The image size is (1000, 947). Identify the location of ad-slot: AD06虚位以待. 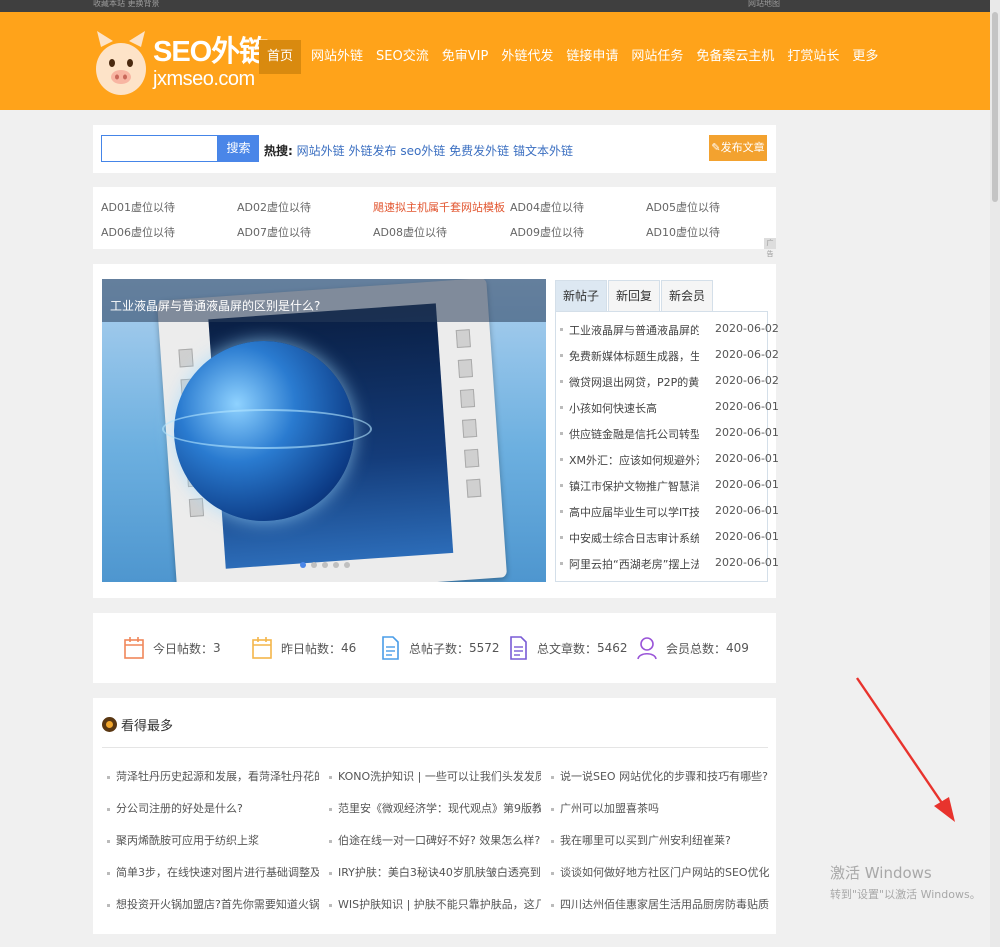
(138, 232).